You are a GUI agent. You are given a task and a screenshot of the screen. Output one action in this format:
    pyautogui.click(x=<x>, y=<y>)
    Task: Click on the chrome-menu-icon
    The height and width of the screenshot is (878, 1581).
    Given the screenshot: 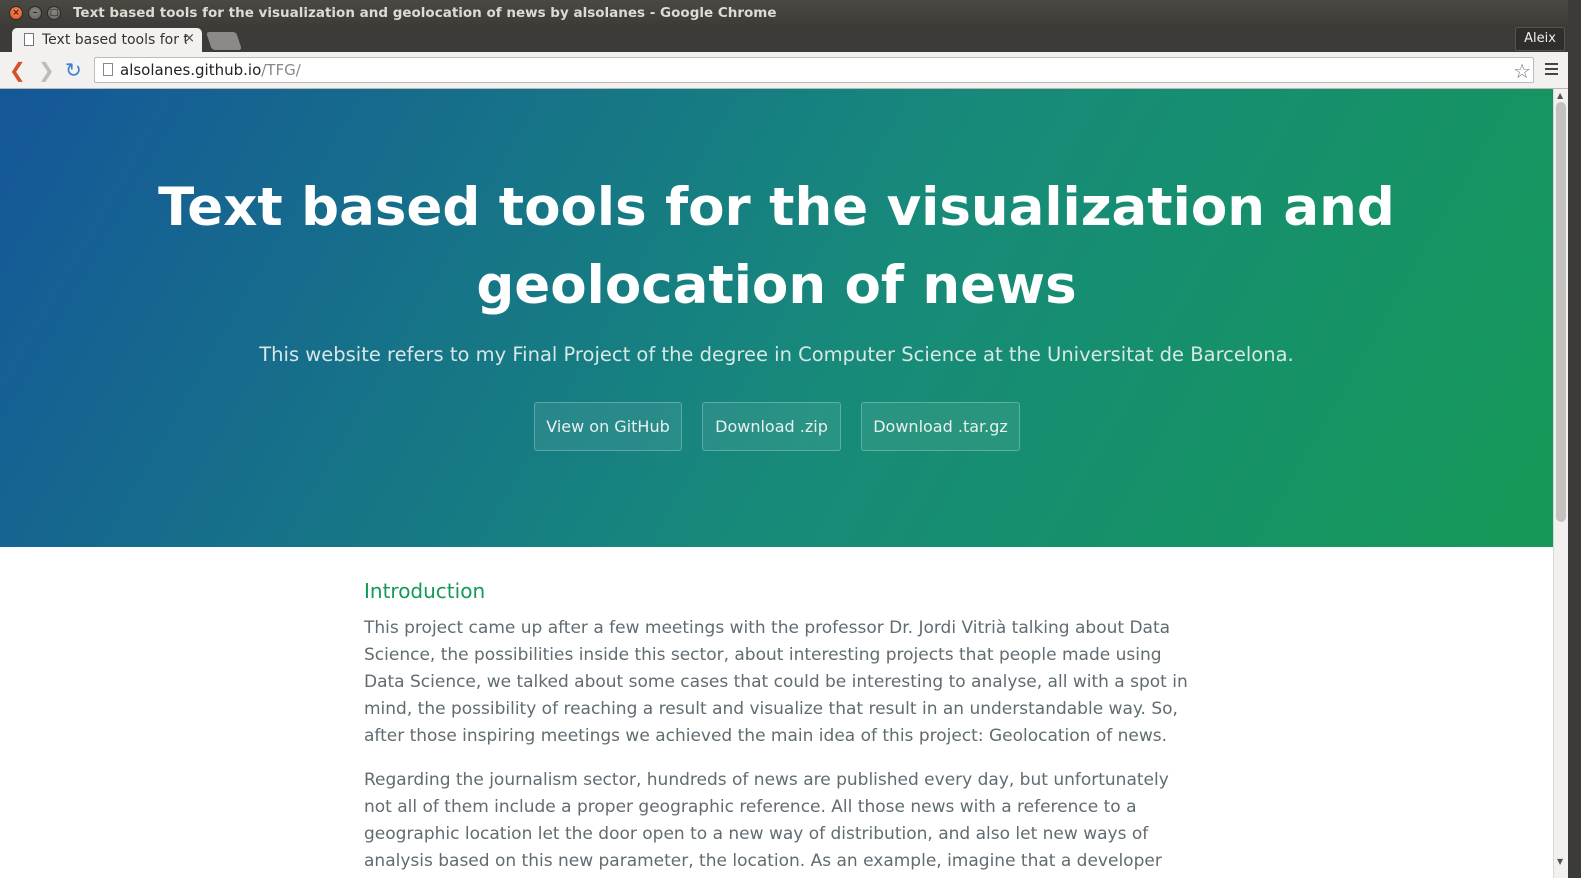 What is the action you would take?
    pyautogui.click(x=1551, y=69)
    